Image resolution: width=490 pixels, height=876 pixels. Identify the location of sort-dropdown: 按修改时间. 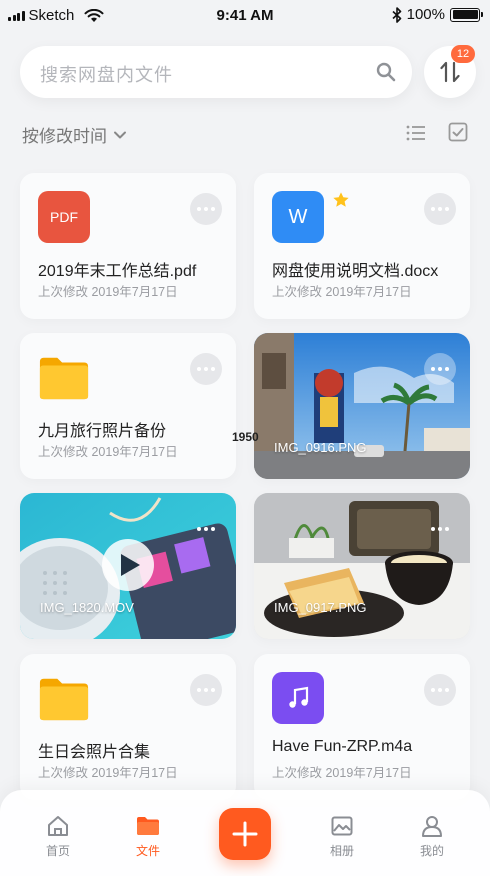
(74, 134).